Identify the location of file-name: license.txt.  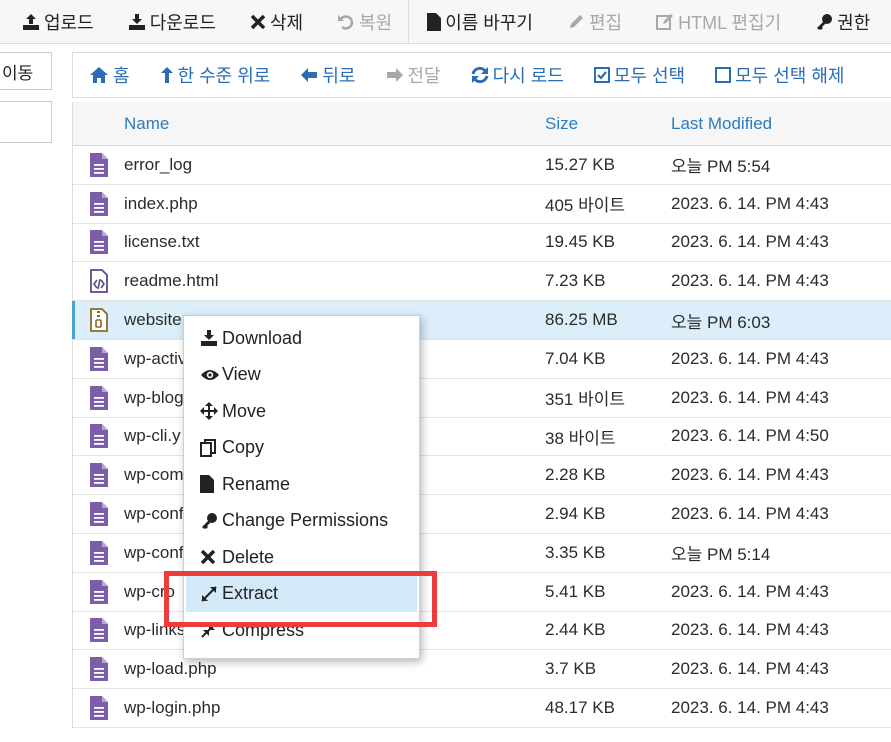
(334, 242).